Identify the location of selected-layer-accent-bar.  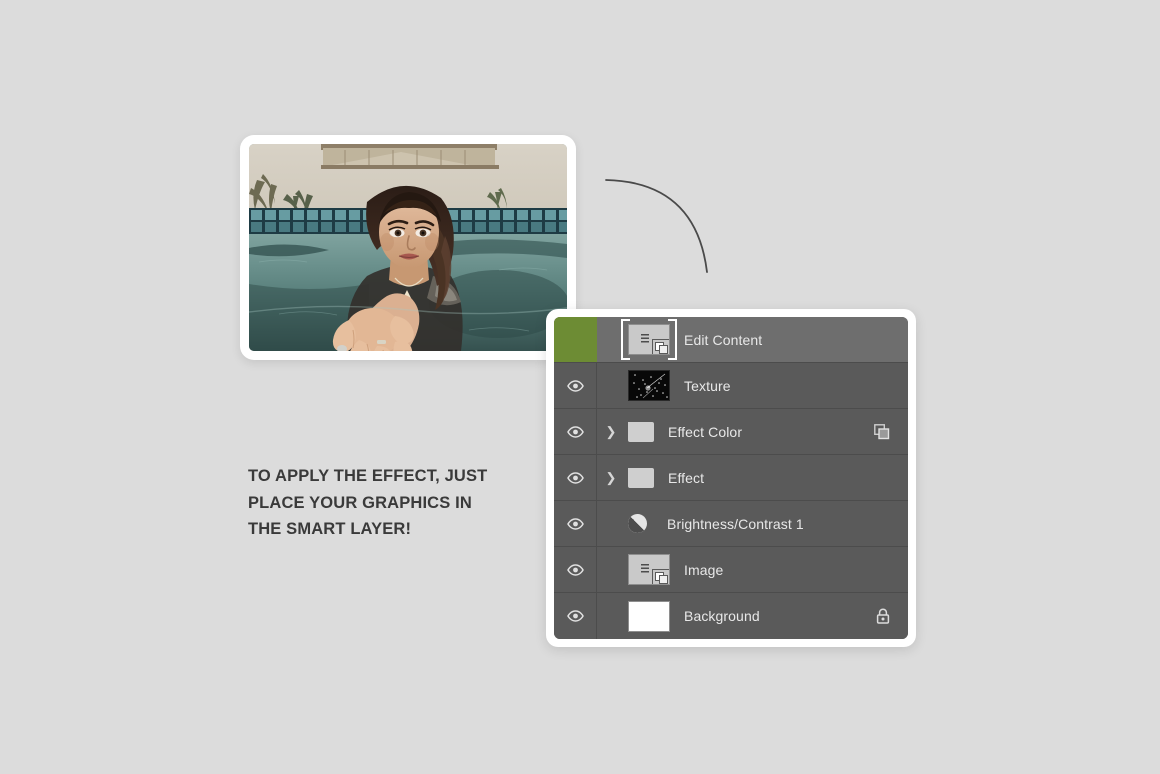
(575, 339).